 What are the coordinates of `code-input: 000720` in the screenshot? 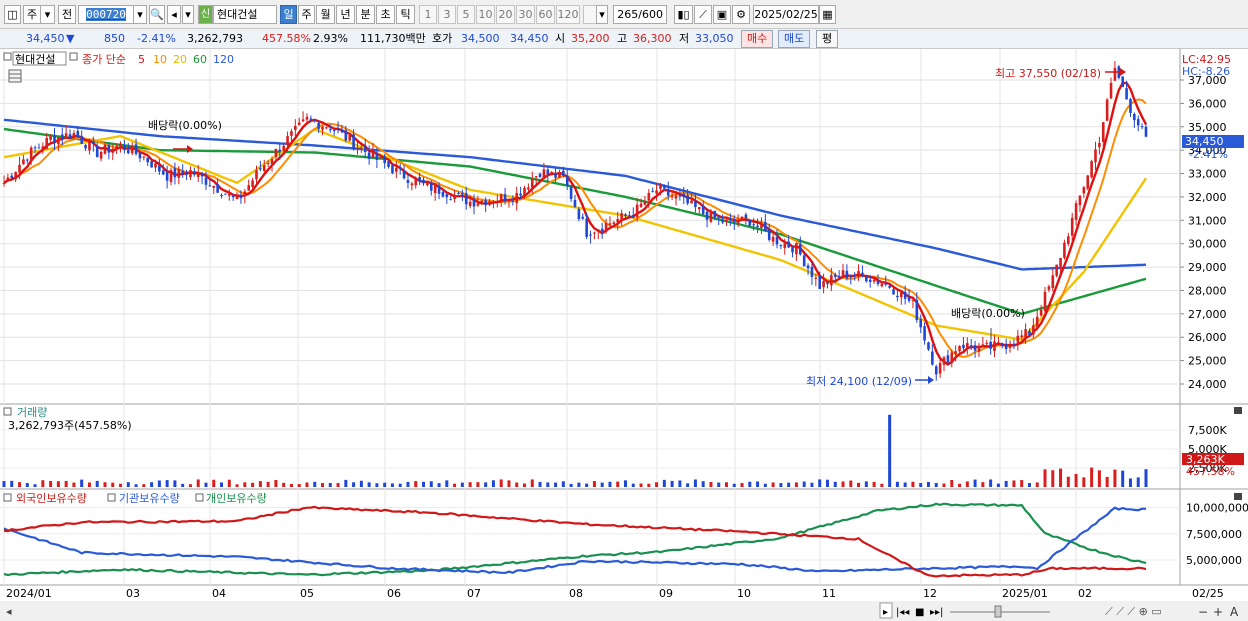 It's located at (106, 14).